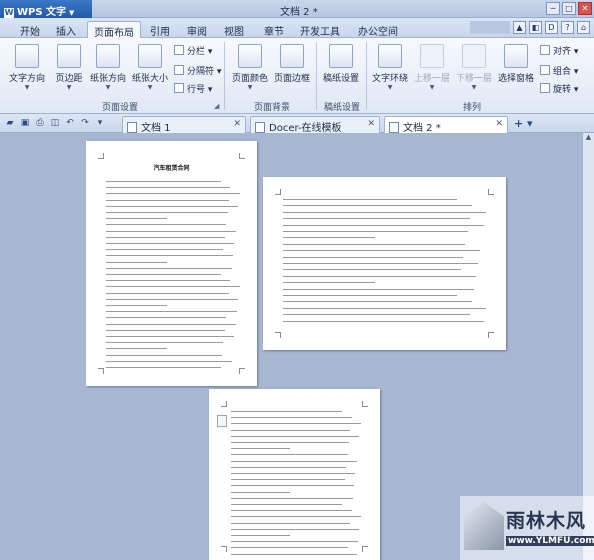  Describe the element at coordinates (583, 27) in the screenshot. I see `home-icon: ⌂` at that location.